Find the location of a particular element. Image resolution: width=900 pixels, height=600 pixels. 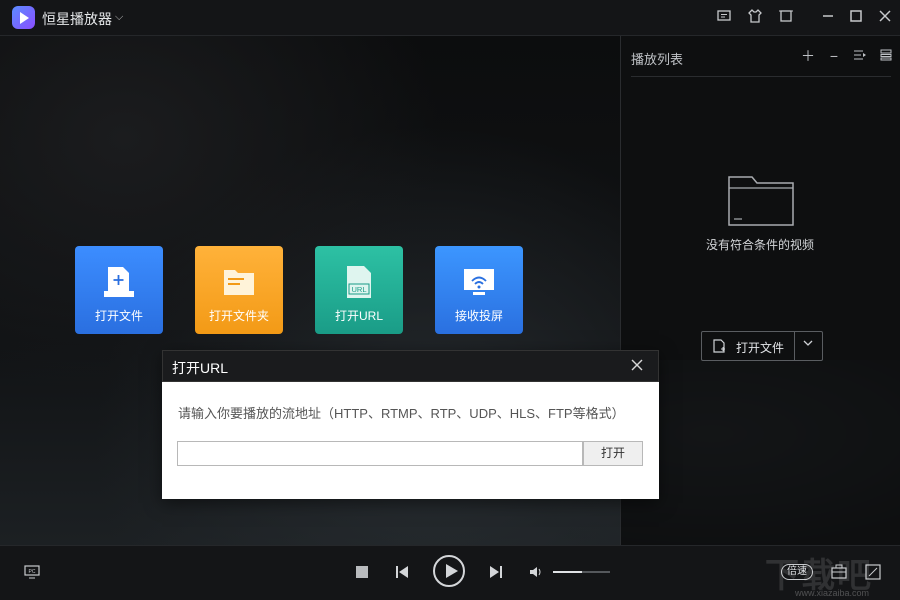

playlist-open-file-button: 打开文件 is located at coordinates (762, 346).